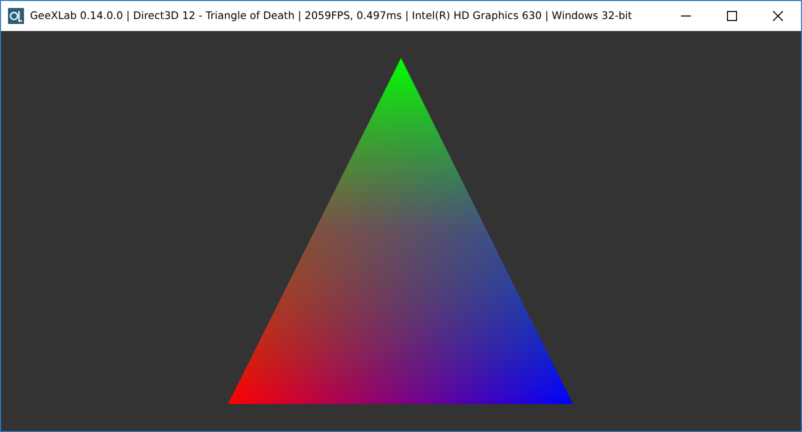 This screenshot has width=802, height=432. What do you see at coordinates (16, 16) in the screenshot?
I see `app-icon` at bounding box center [16, 16].